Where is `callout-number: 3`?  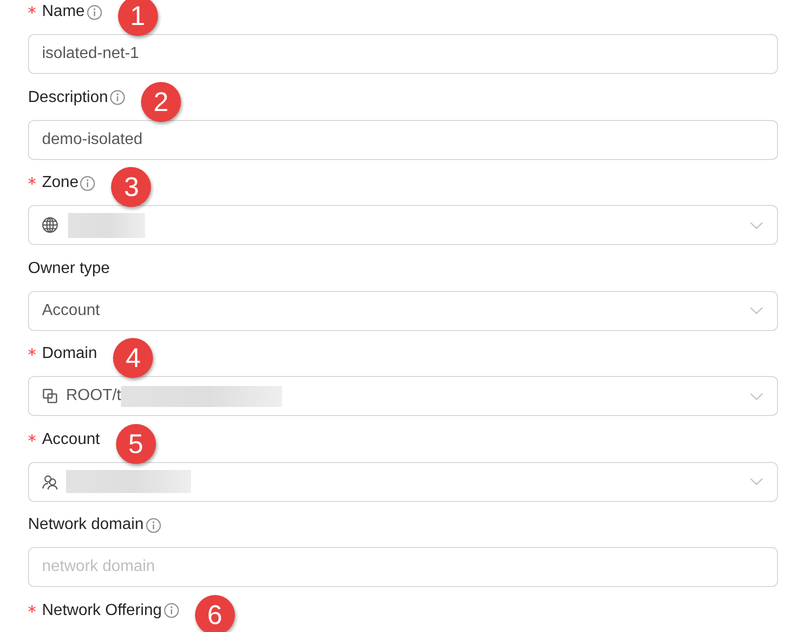 callout-number: 3 is located at coordinates (131, 187).